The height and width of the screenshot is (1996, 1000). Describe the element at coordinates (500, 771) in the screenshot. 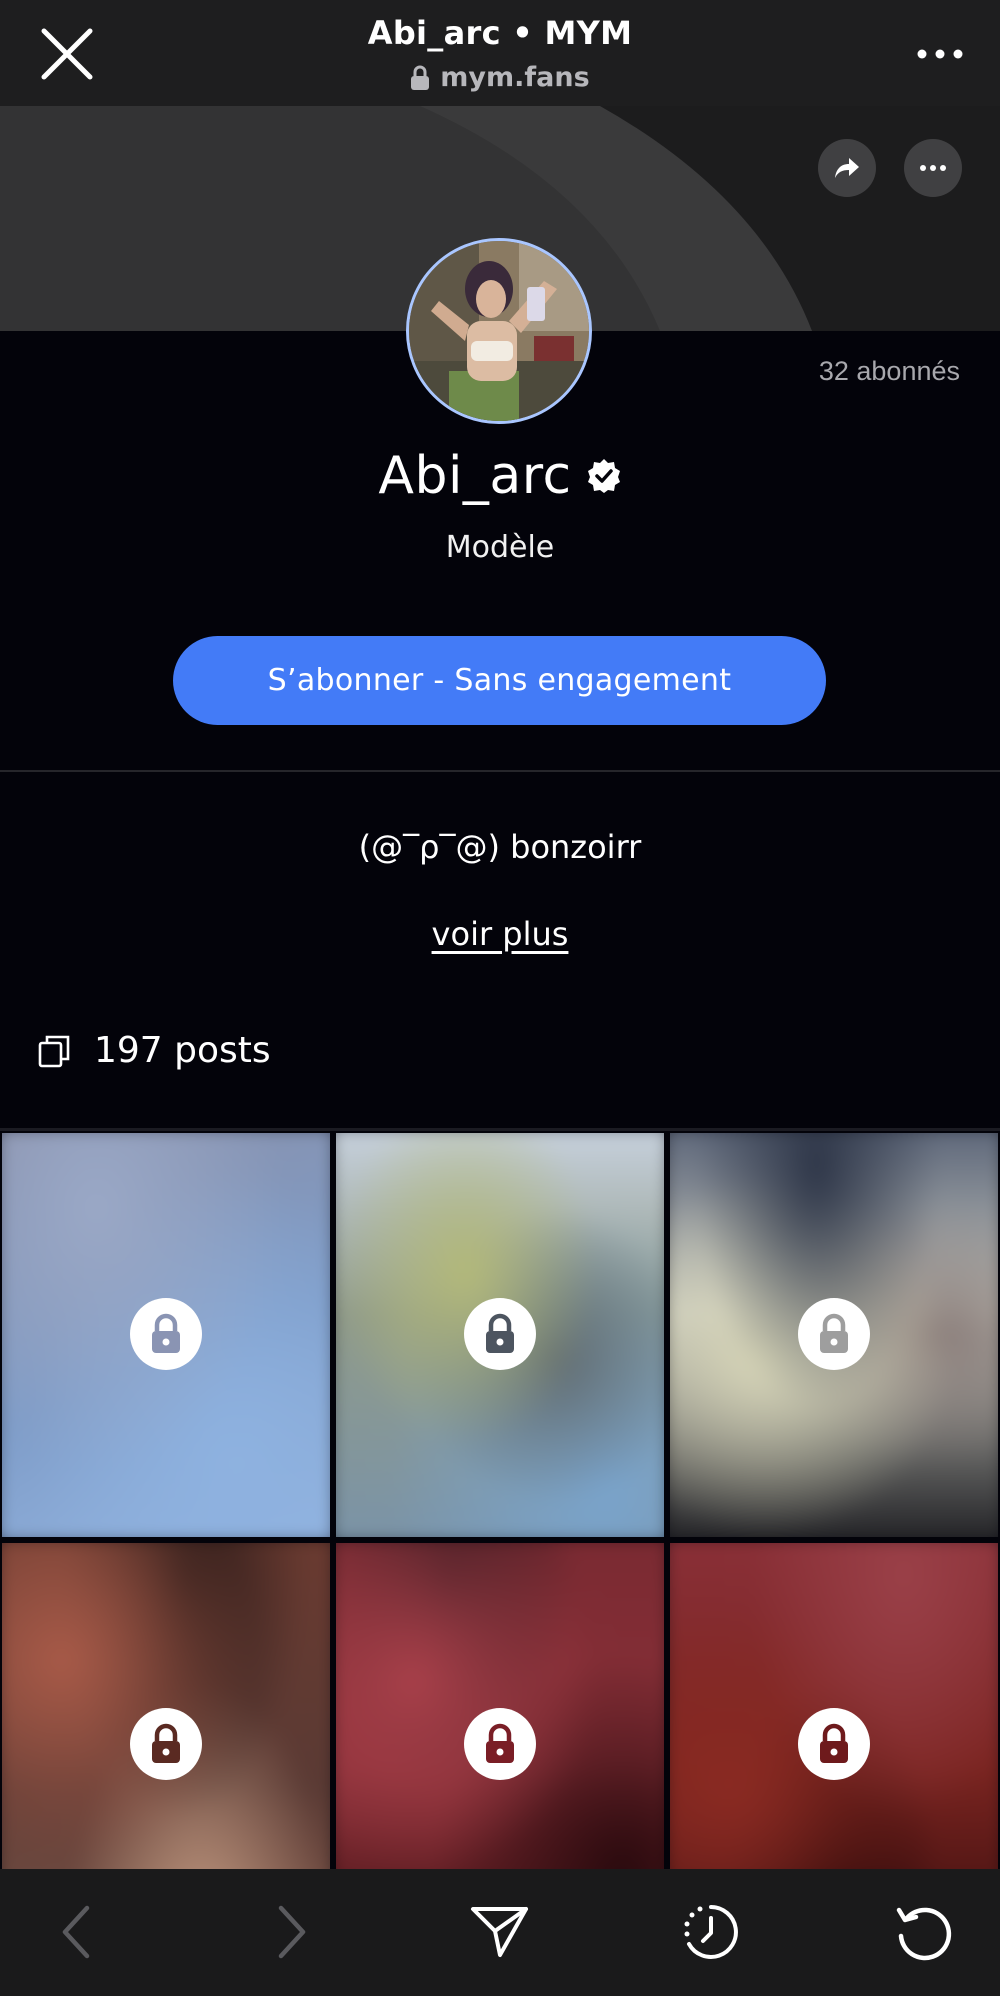

I see `divider` at that location.